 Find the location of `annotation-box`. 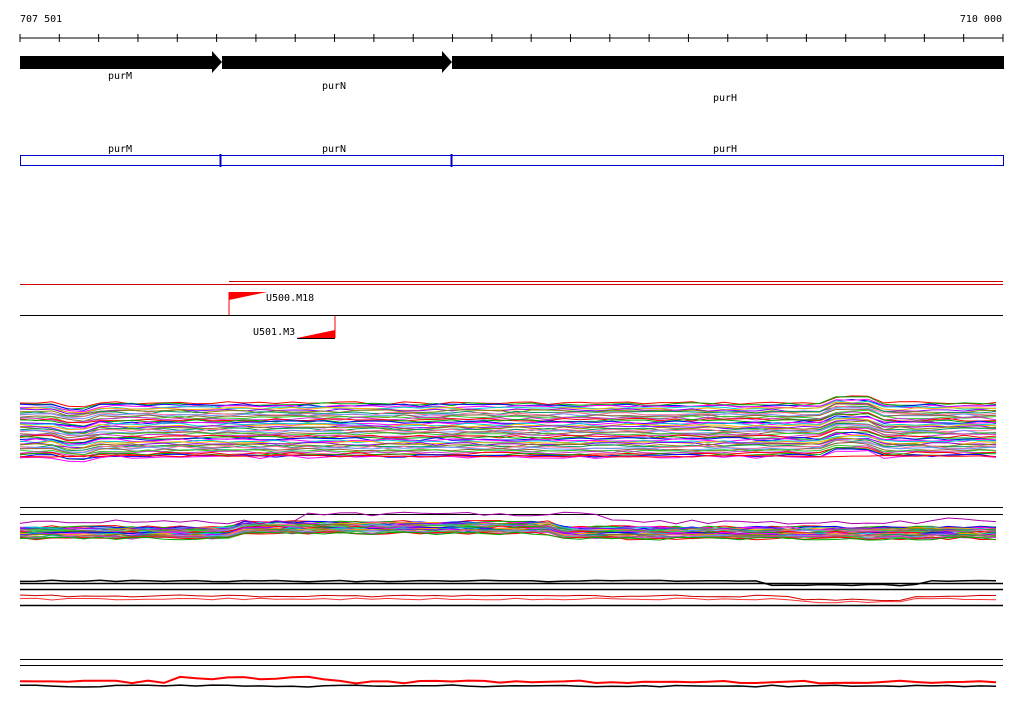

annotation-box is located at coordinates (512, 160).